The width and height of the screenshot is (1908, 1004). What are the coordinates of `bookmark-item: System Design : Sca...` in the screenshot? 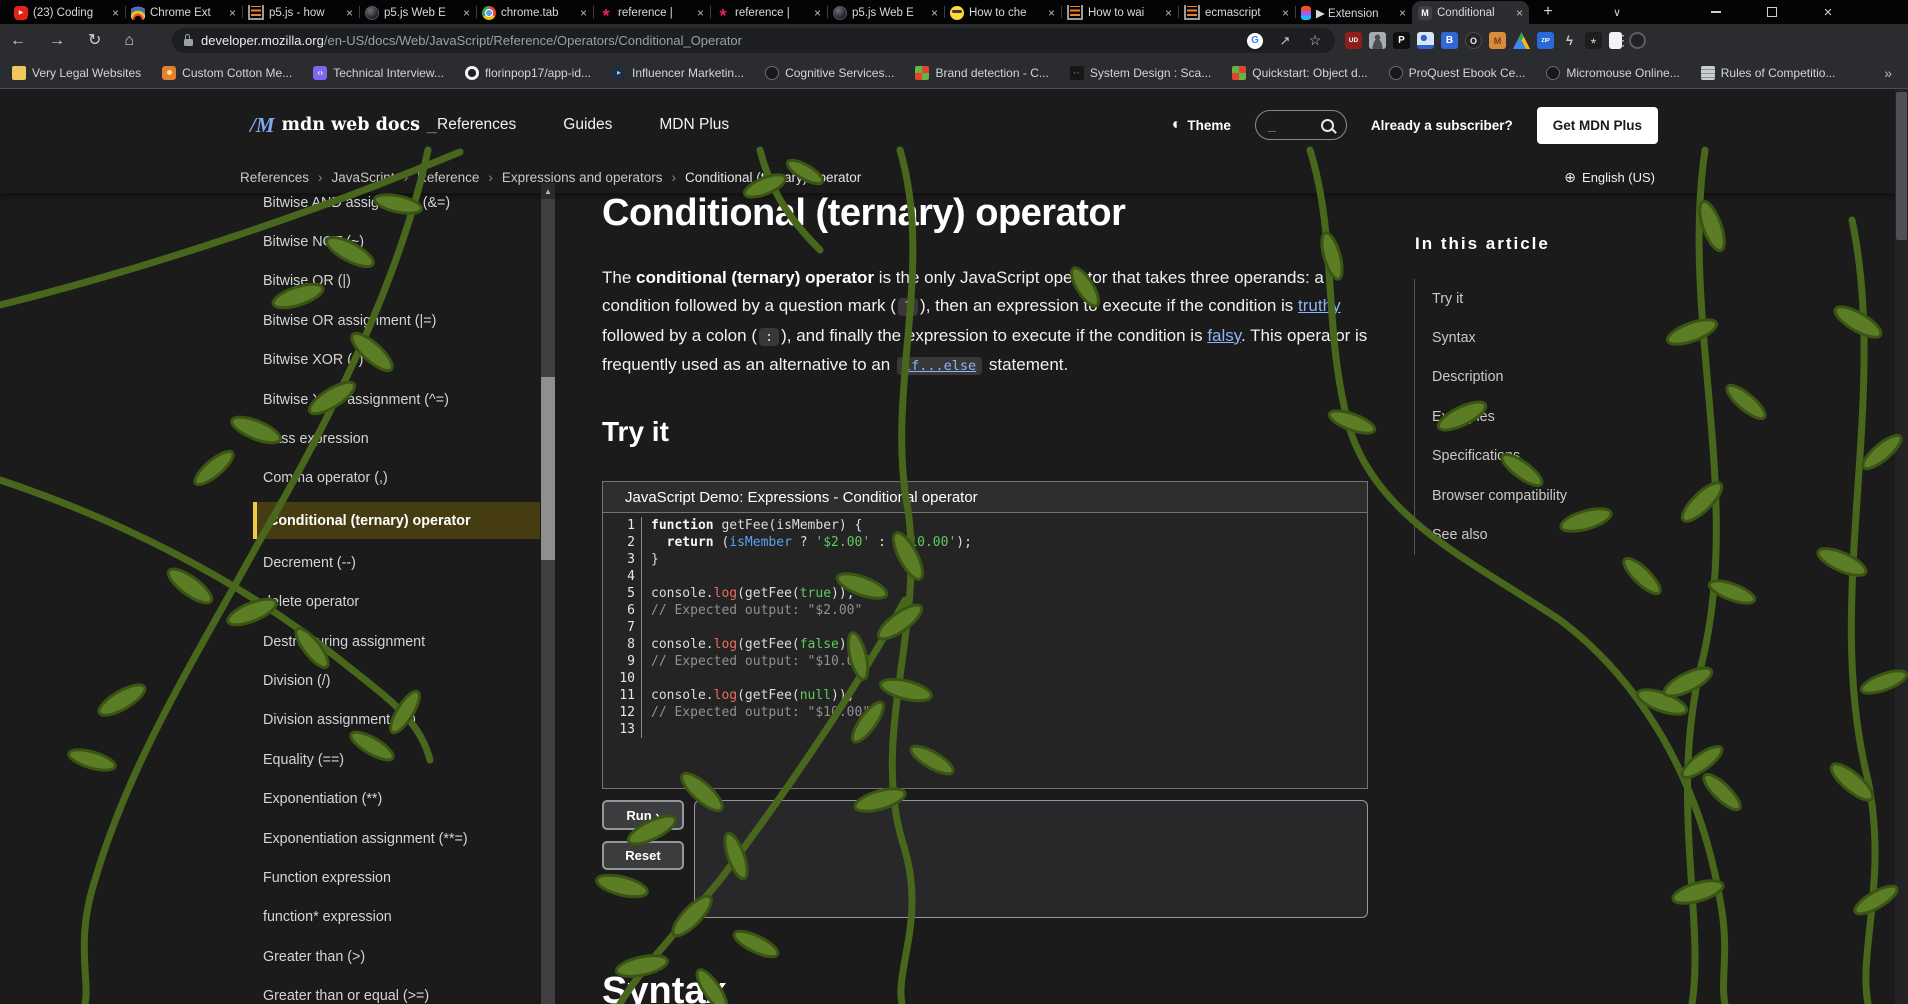 It's located at (1140, 72).